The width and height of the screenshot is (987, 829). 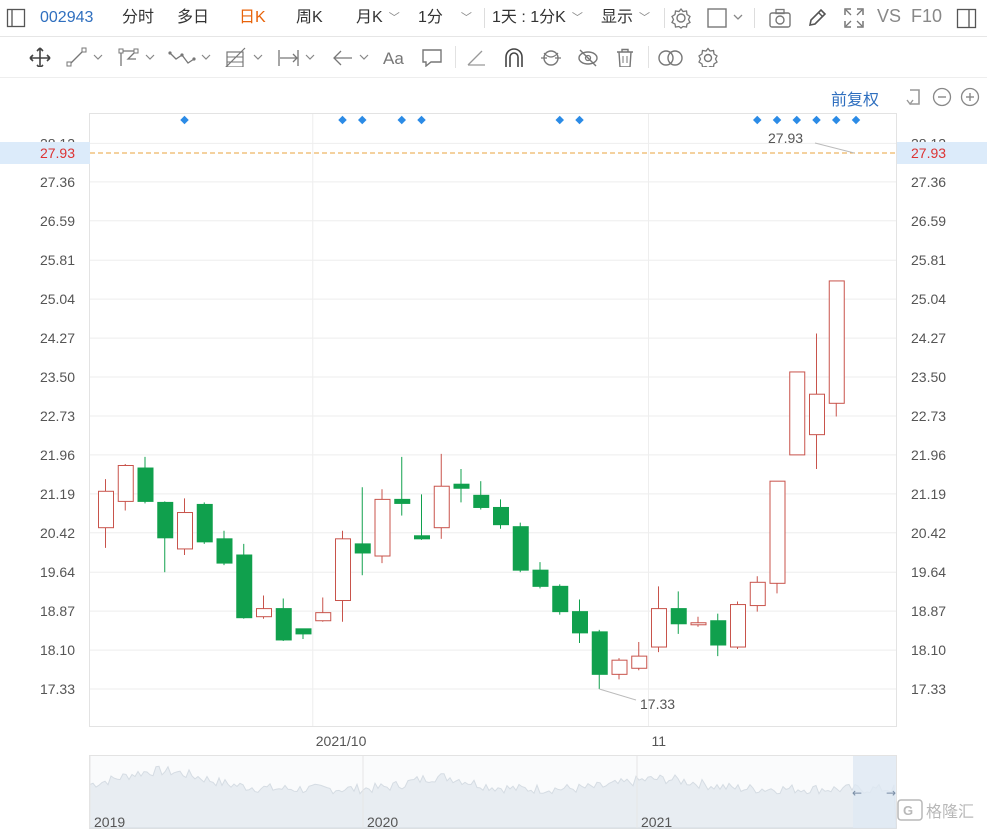 I want to click on y-tick-label: 27.36, so click(x=928, y=182).